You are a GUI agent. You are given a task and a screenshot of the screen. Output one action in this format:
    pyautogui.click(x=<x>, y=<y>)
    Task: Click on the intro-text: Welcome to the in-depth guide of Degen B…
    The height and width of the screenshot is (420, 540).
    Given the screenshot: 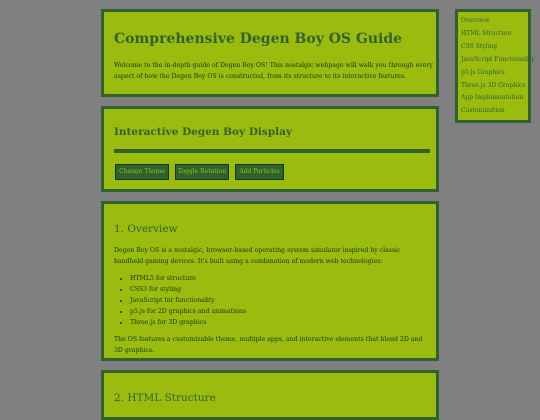 What is the action you would take?
    pyautogui.click(x=273, y=71)
    